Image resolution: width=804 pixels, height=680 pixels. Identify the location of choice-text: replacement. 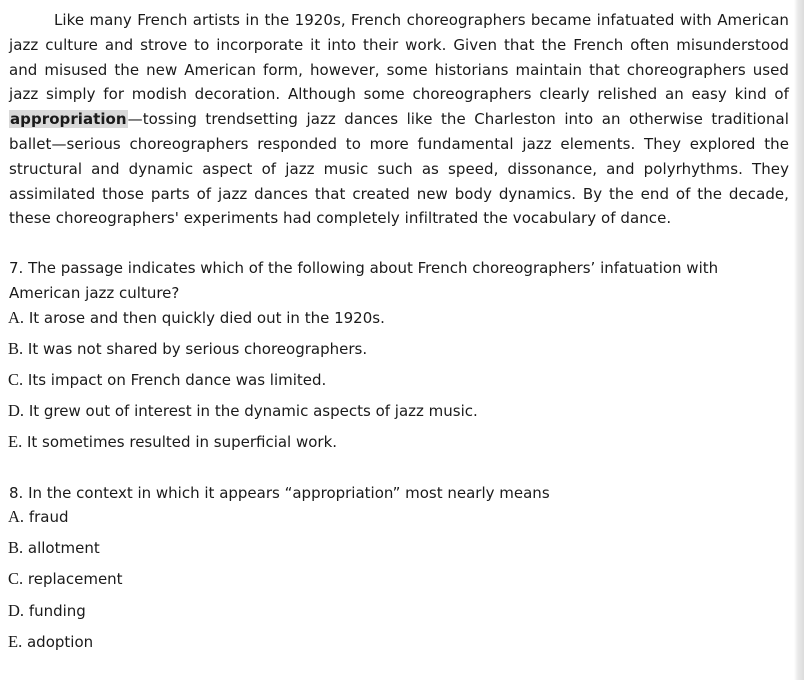
(73, 579).